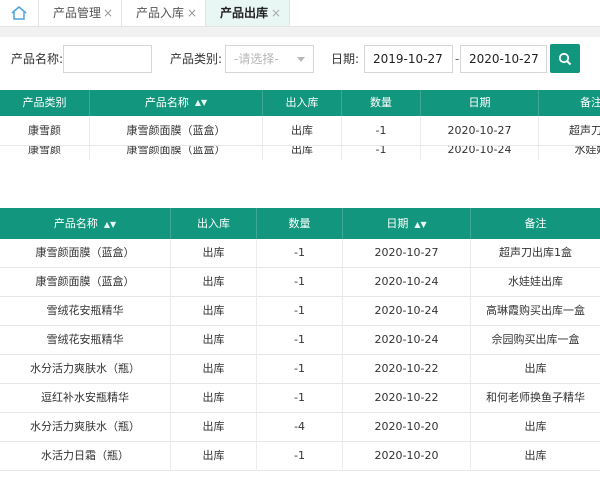  What do you see at coordinates (301, 59) in the screenshot?
I see `chevron-down-icon` at bounding box center [301, 59].